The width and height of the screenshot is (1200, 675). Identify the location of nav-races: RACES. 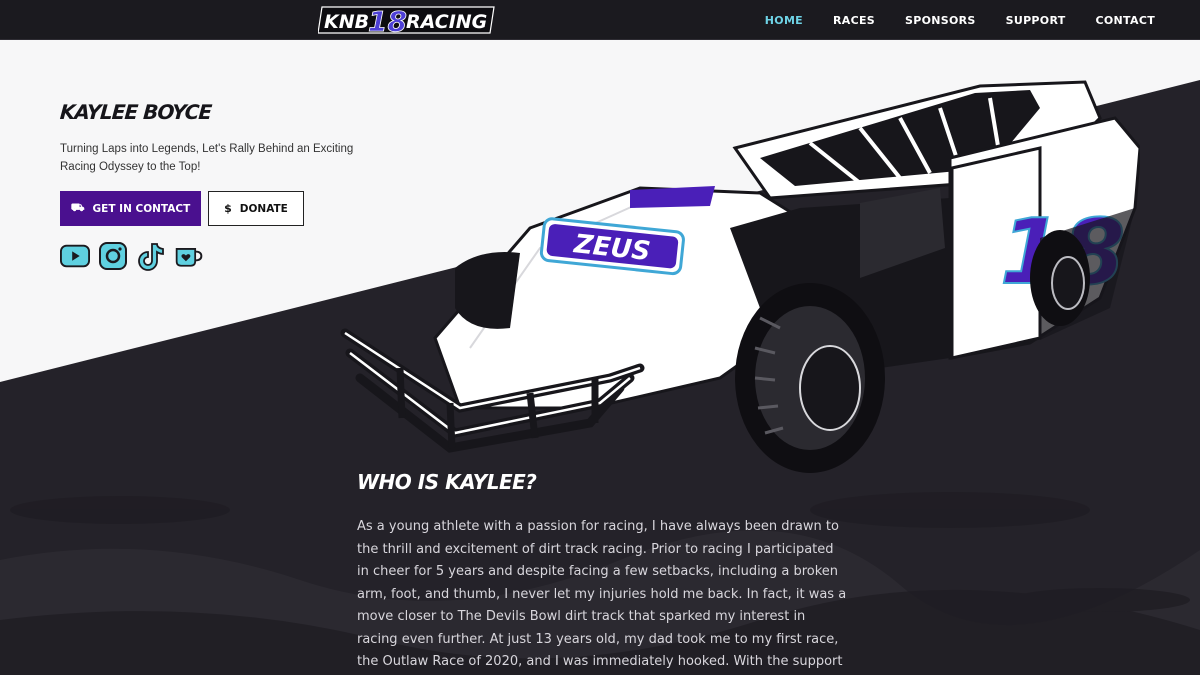
(854, 20).